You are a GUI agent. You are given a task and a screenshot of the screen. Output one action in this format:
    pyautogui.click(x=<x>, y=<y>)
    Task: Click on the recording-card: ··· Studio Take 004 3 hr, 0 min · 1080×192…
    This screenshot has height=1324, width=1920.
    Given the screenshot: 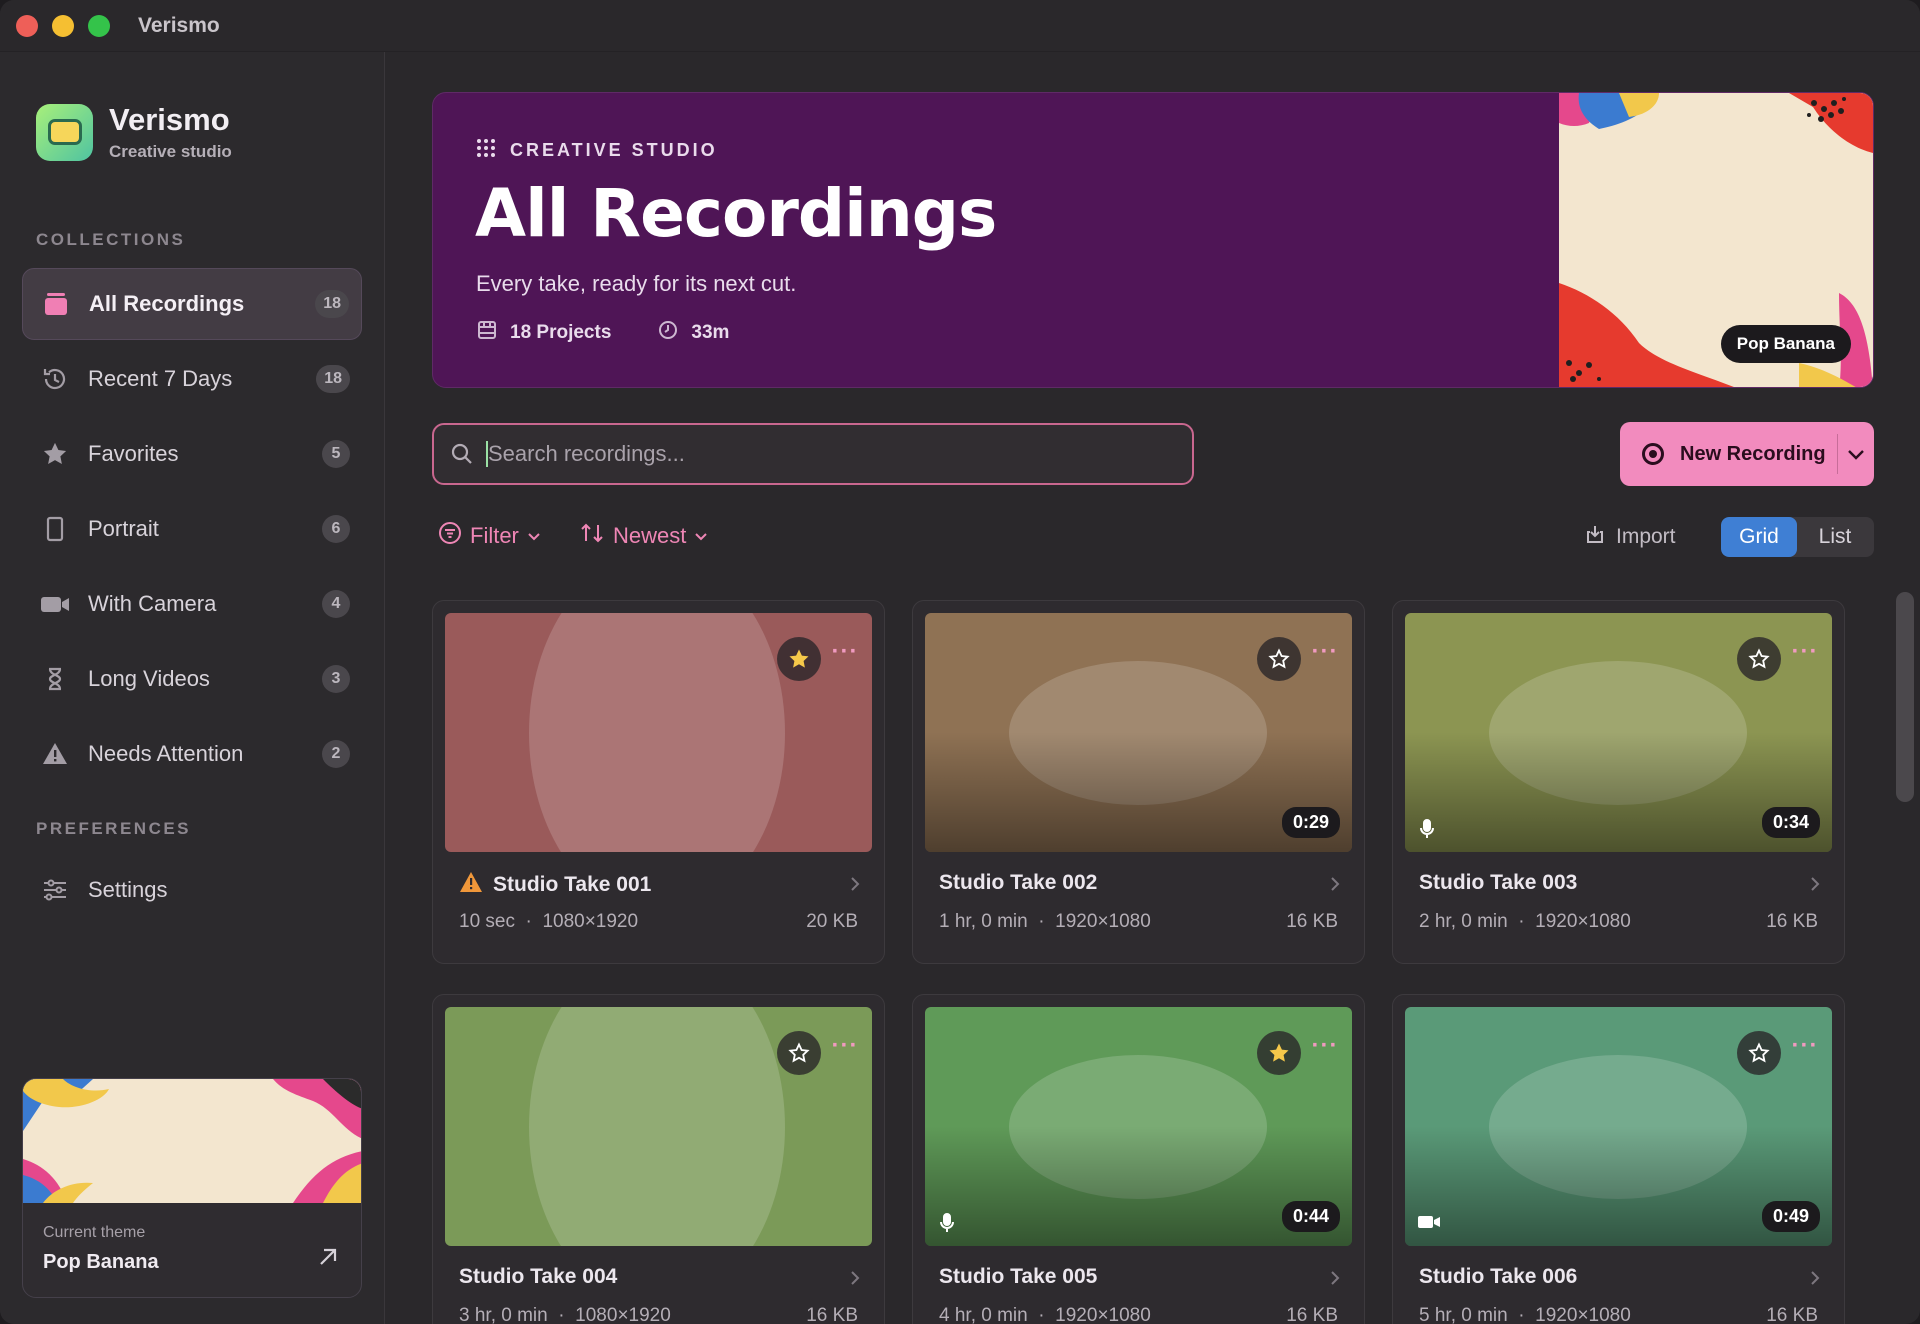 What is the action you would take?
    pyautogui.click(x=658, y=1159)
    